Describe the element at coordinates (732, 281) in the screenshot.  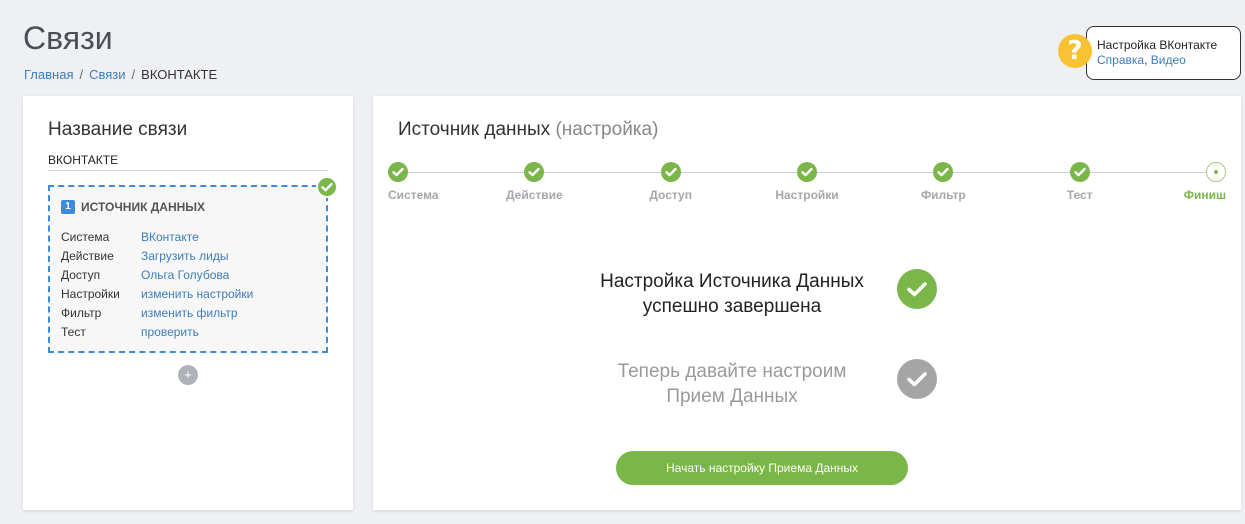
I see `done-line-1: Настройка Источника Данных` at that location.